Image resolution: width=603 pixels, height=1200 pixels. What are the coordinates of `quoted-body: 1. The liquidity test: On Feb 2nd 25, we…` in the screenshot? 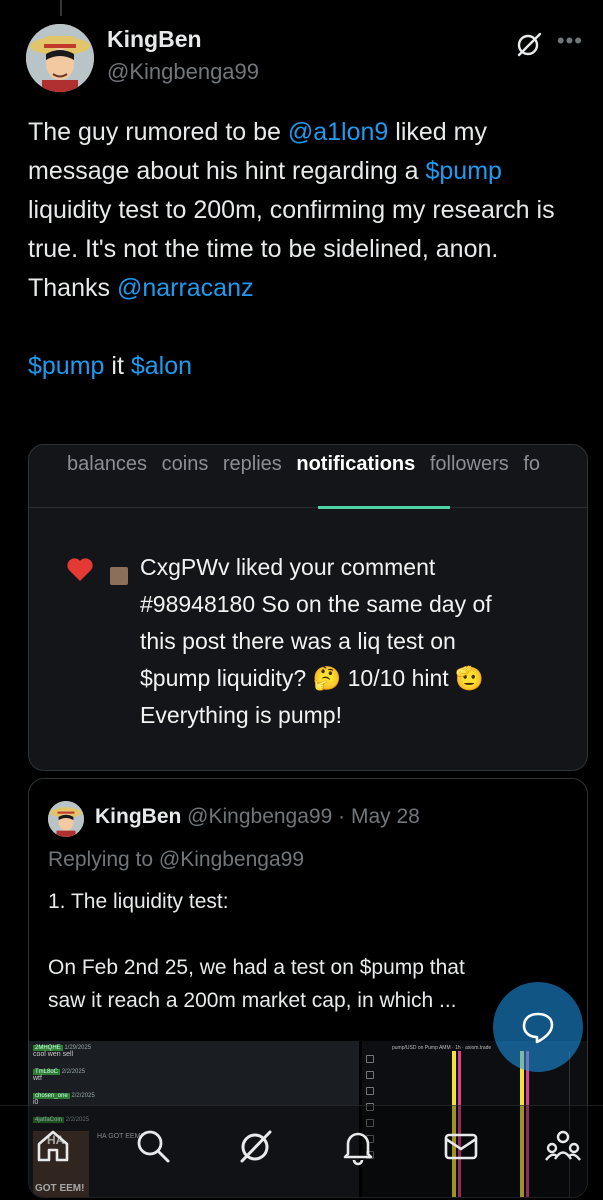 It's located at (298, 951).